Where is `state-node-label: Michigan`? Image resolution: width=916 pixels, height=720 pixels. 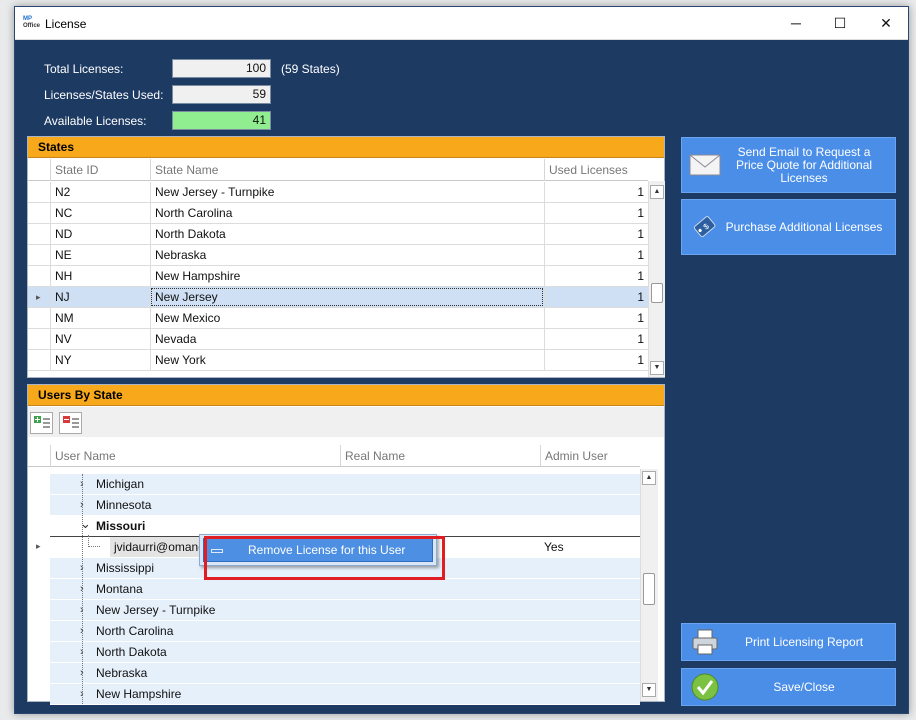
state-node-label: Michigan is located at coordinates (120, 484).